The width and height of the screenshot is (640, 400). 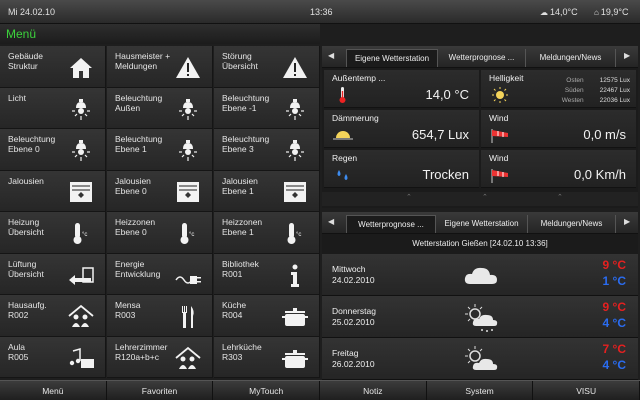 What do you see at coordinates (53, 67) in the screenshot?
I see `menu-tile: Gebäude Struktur` at bounding box center [53, 67].